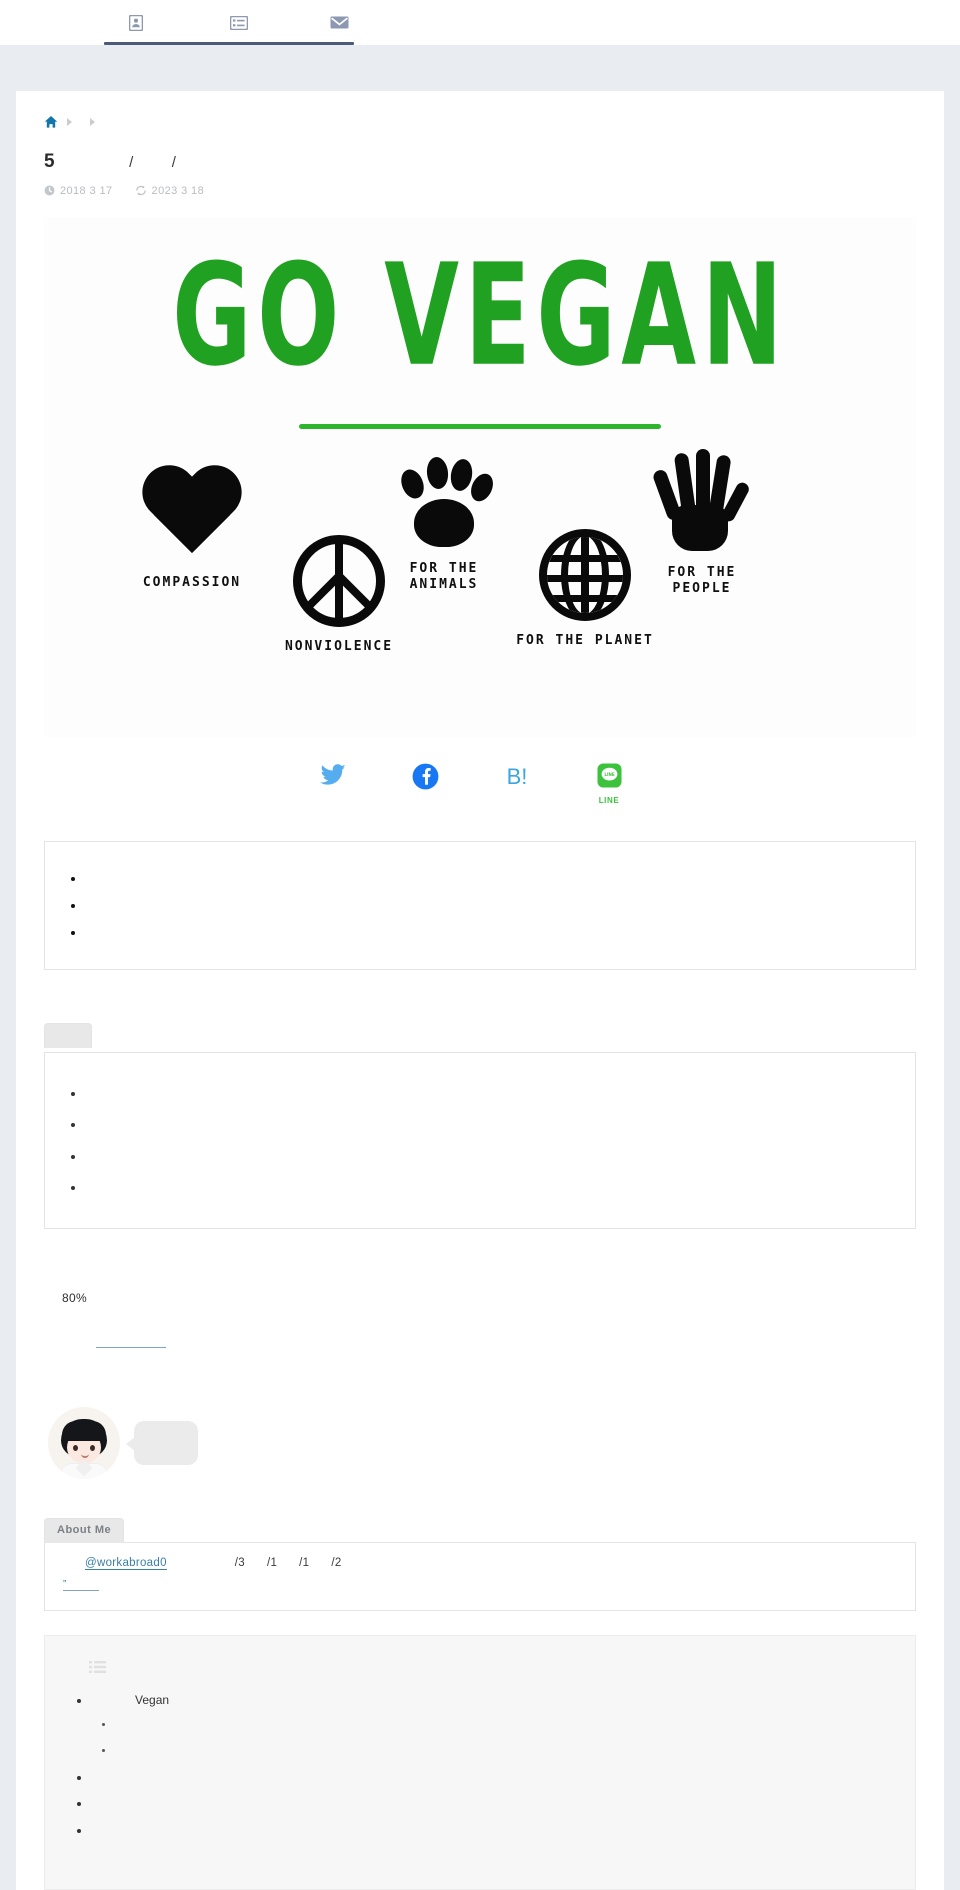 This screenshot has width=960, height=1890. I want to click on list-icon, so click(238, 22).